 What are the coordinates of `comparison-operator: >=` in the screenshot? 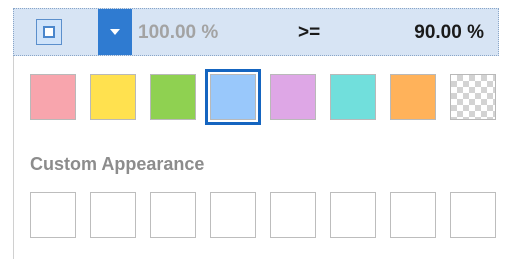 It's located at (309, 33).